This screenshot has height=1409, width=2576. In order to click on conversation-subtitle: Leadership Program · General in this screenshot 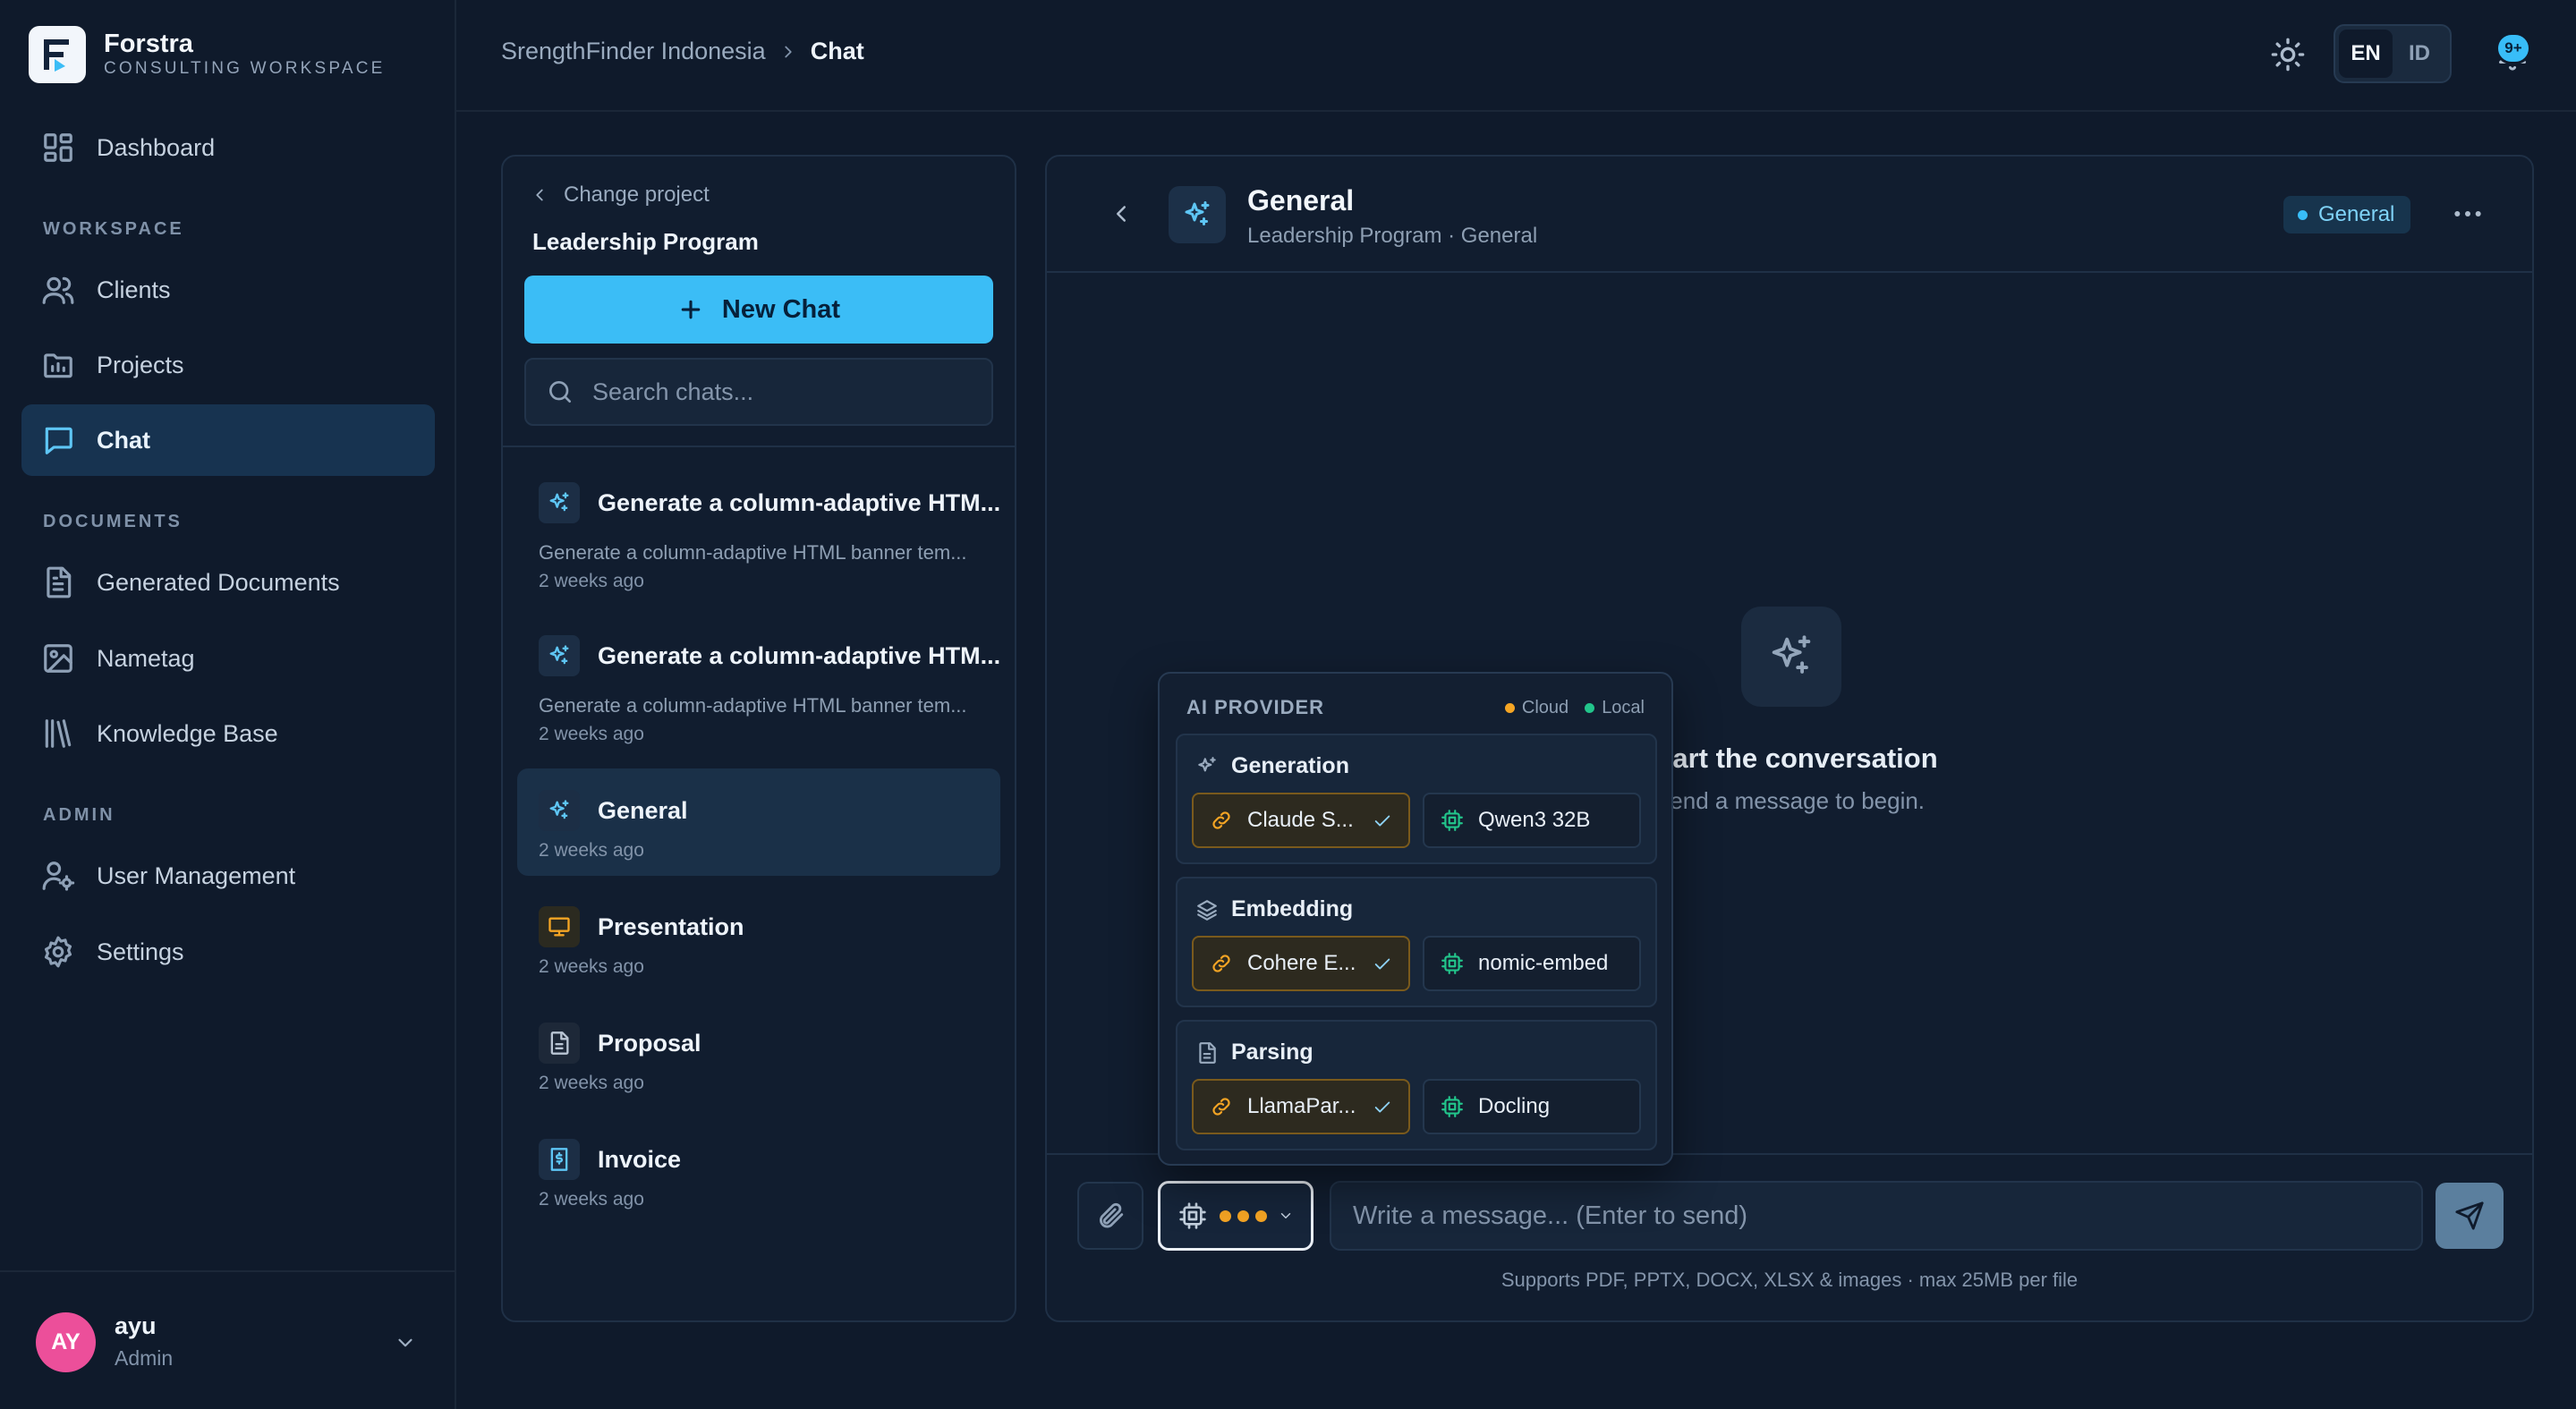, I will do `click(1392, 236)`.